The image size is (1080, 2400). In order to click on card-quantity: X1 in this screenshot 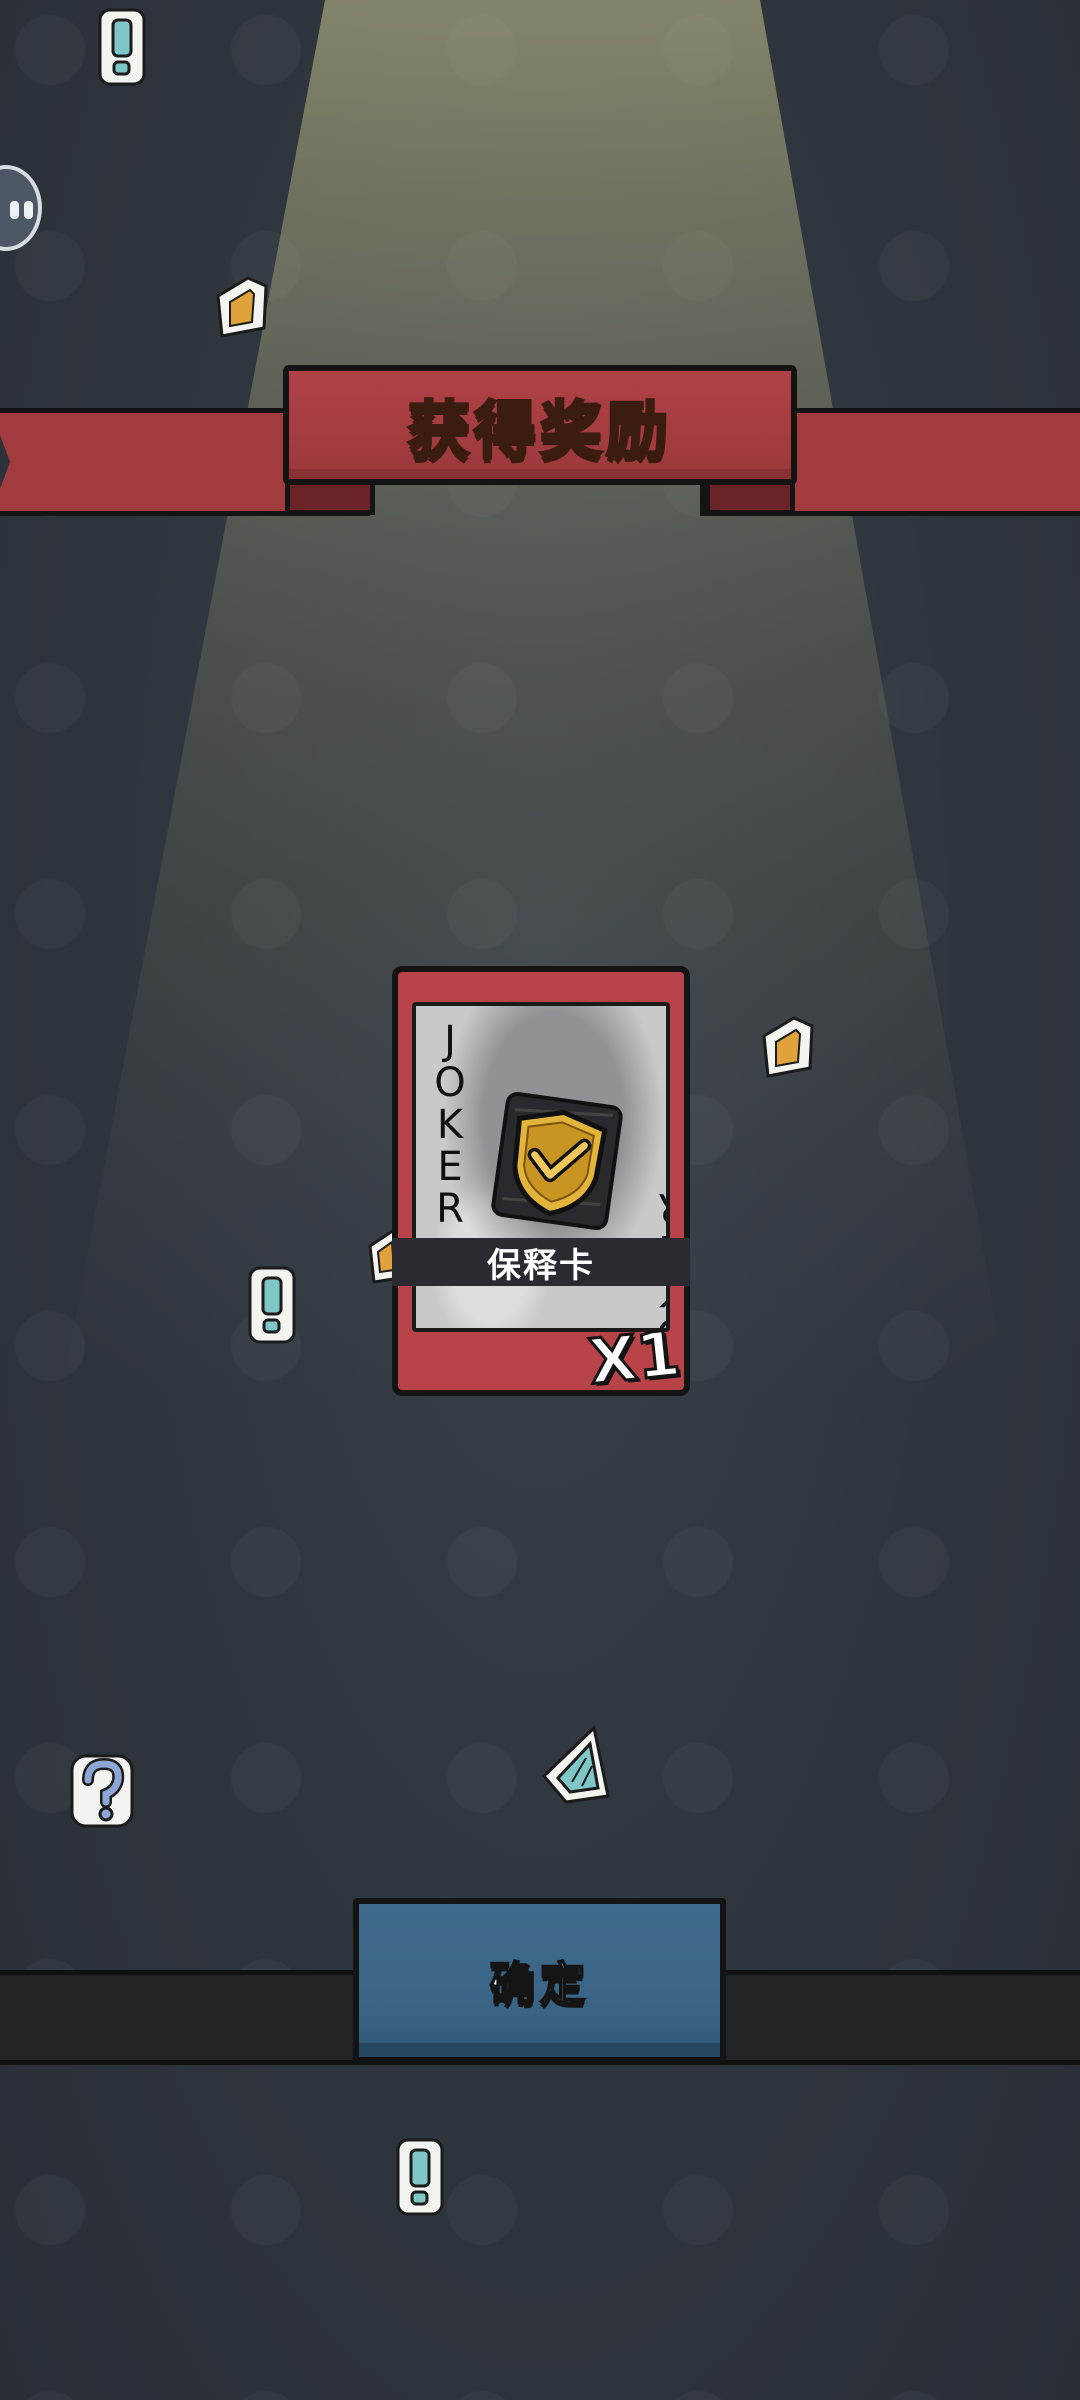, I will do `click(634, 1357)`.